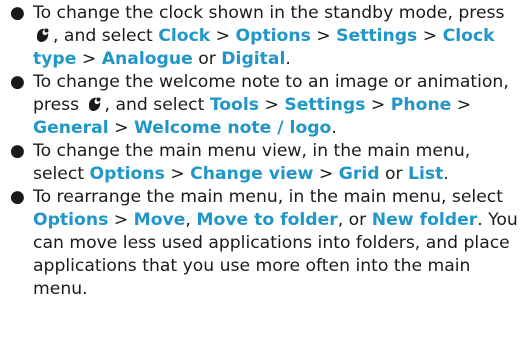 This screenshot has height=345, width=520. Describe the element at coordinates (234, 105) in the screenshot. I see `menu-path-keyword: Tools` at that location.